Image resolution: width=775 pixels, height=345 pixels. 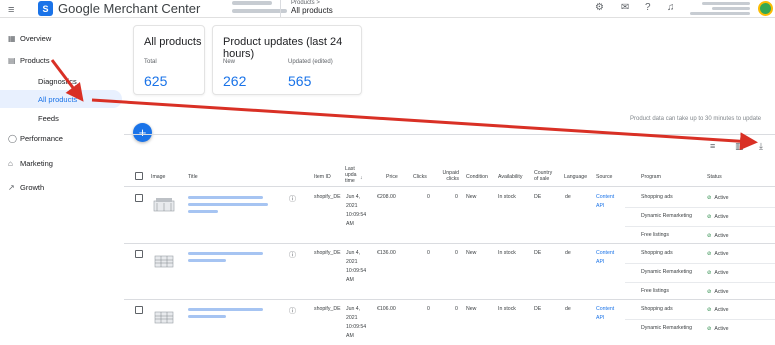 What do you see at coordinates (129, 8) in the screenshot?
I see `app-title: Google Merchant Center` at bounding box center [129, 8].